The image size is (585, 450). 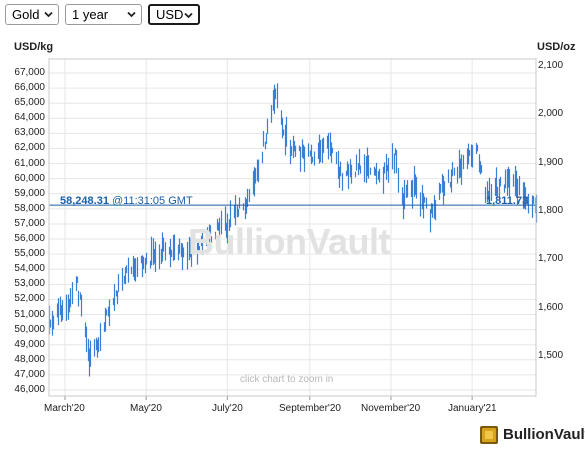 I want to click on left-axis-tick-label: 47,000, so click(x=29, y=374).